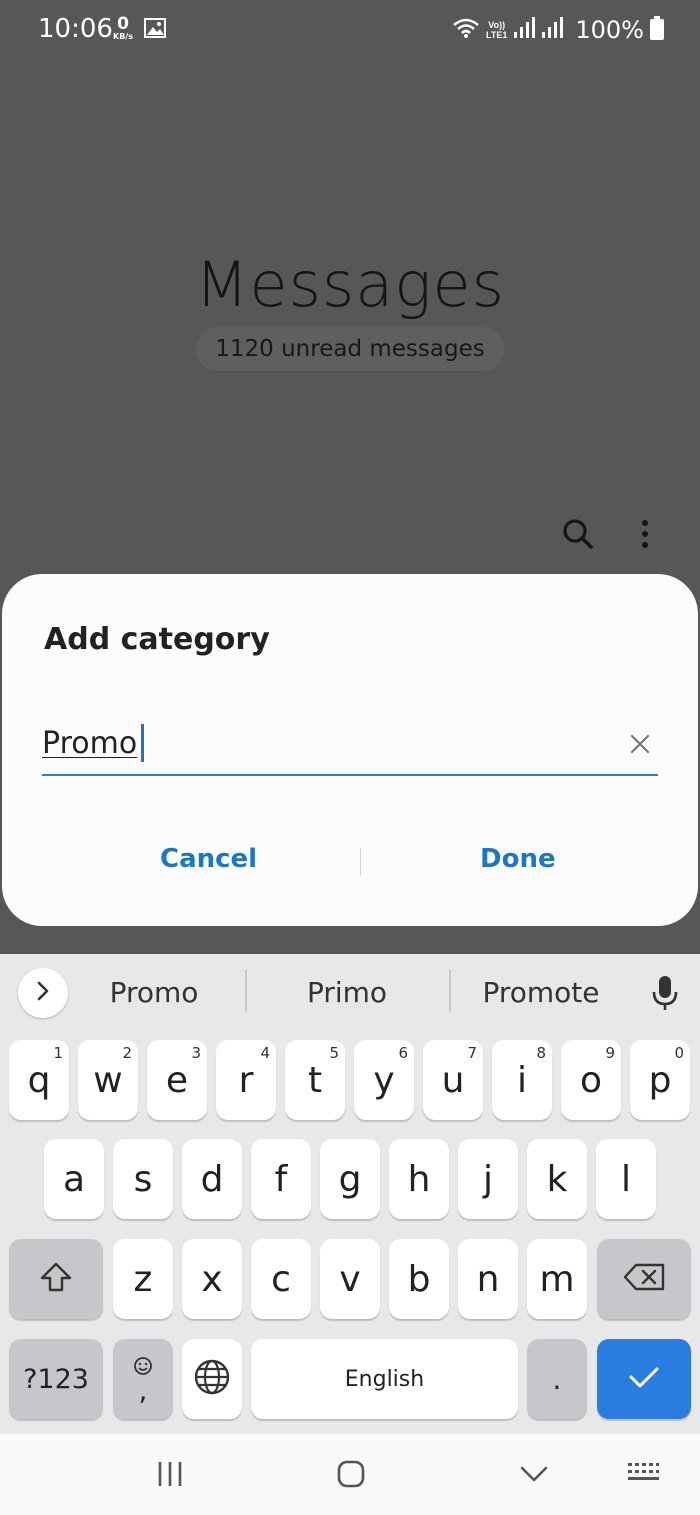 The image size is (700, 1515). Describe the element at coordinates (212, 1179) in the screenshot. I see `key-d: d` at that location.